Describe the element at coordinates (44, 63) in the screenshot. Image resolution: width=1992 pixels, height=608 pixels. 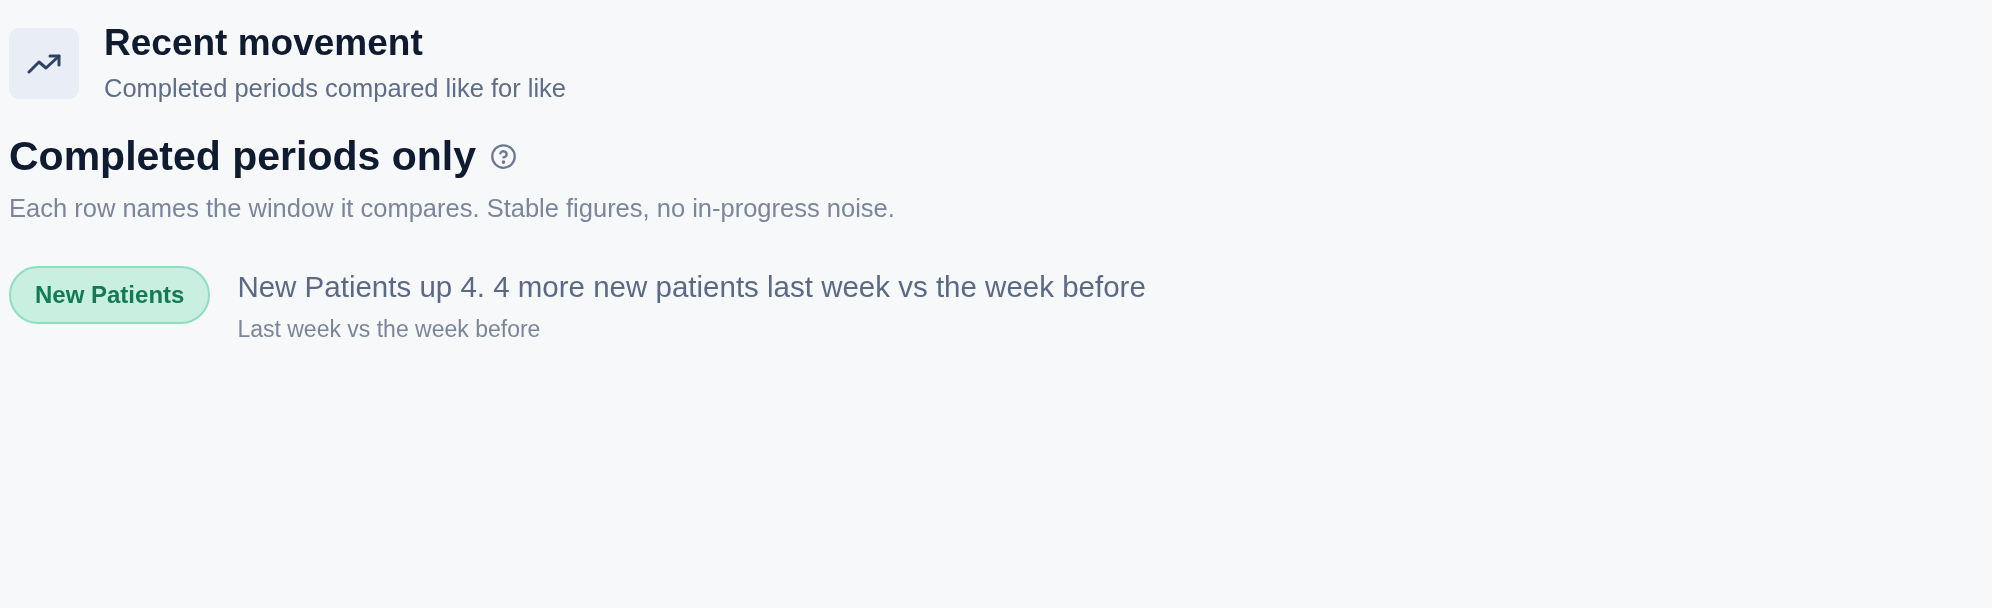
I see `trend-icon` at that location.